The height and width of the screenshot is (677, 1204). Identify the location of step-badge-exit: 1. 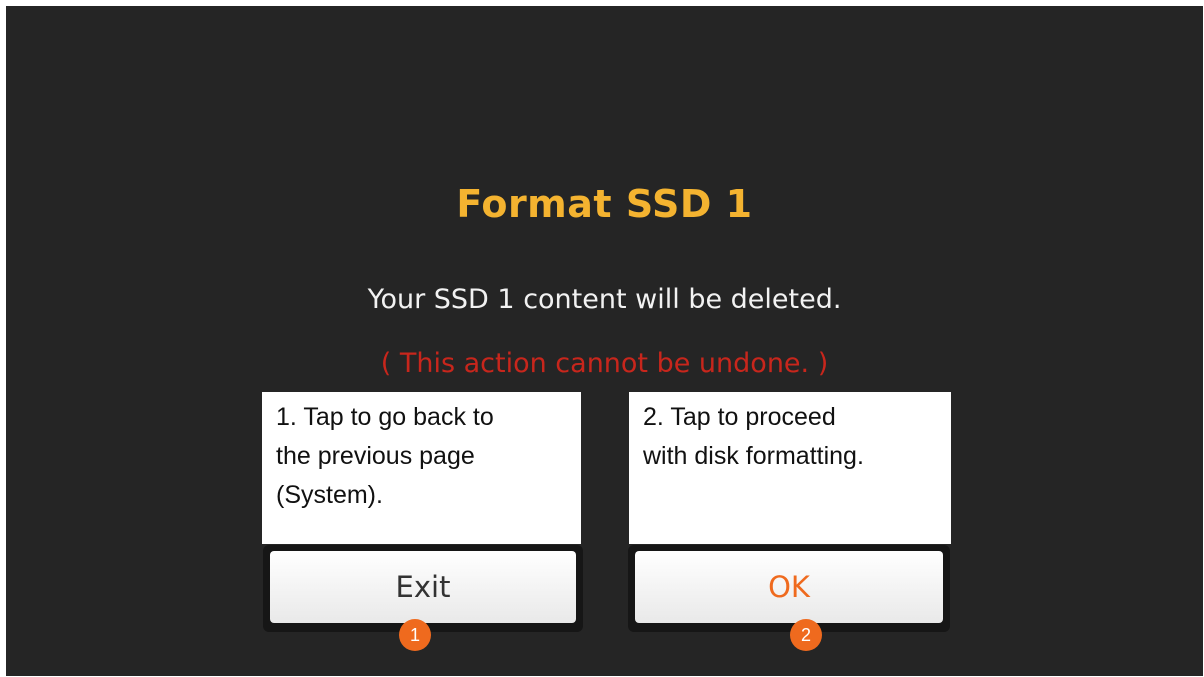
(415, 635).